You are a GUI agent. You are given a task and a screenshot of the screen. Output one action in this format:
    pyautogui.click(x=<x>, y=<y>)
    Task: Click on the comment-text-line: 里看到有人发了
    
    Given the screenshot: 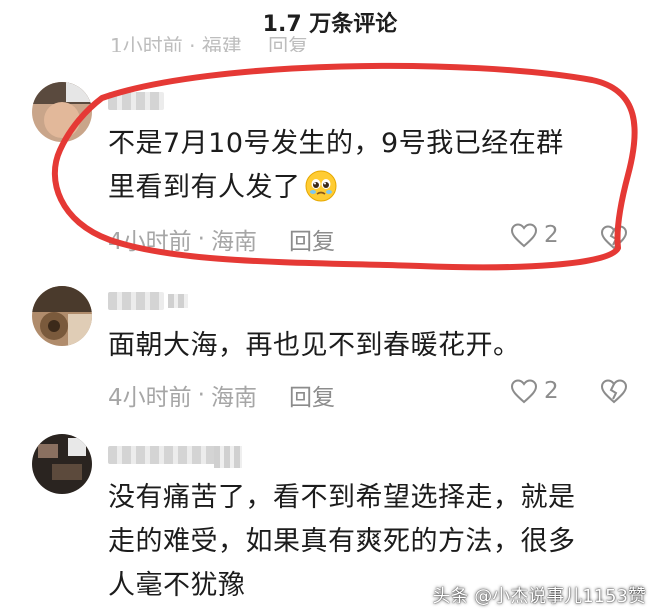 What is the action you would take?
    pyautogui.click(x=204, y=187)
    